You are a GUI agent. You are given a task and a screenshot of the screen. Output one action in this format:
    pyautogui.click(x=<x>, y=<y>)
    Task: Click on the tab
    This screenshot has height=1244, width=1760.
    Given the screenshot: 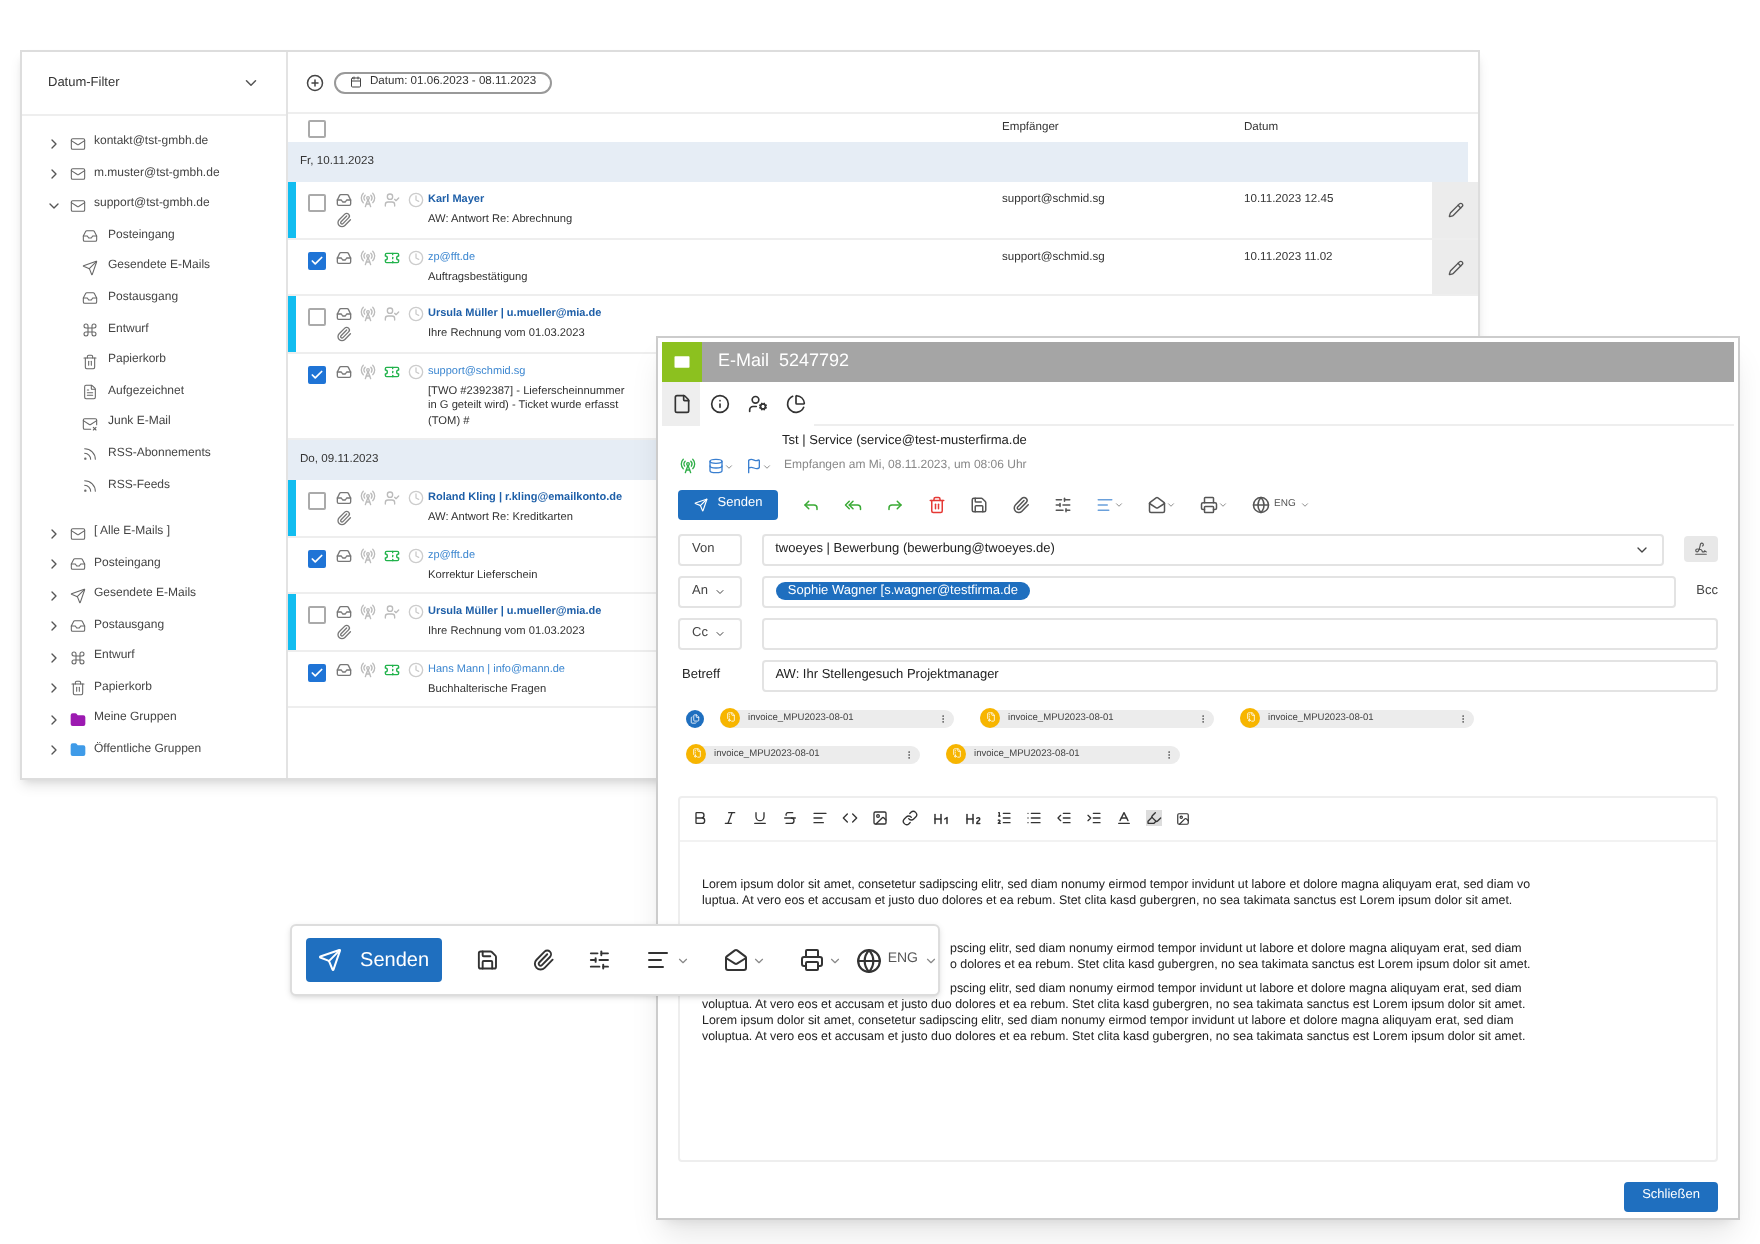 What is the action you would take?
    pyautogui.click(x=681, y=403)
    